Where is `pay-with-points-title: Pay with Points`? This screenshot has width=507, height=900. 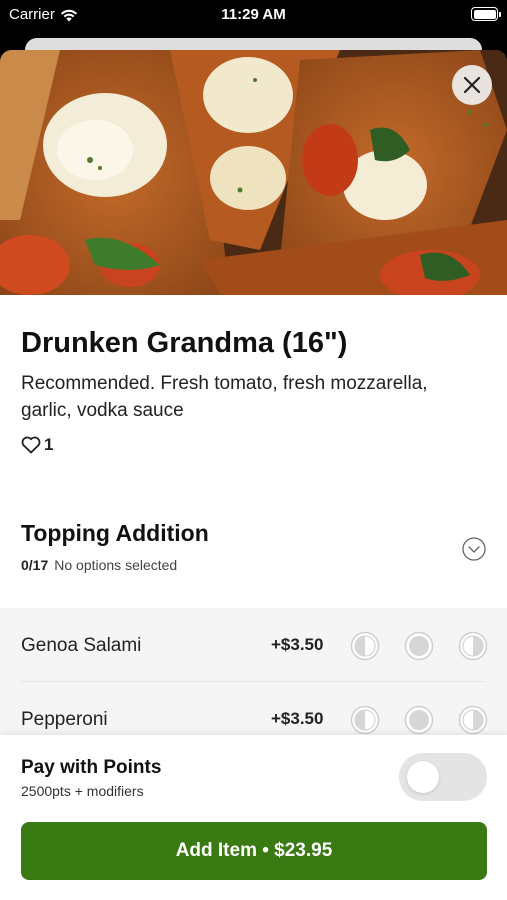
pay-with-points-title: Pay with Points is located at coordinates (91, 767).